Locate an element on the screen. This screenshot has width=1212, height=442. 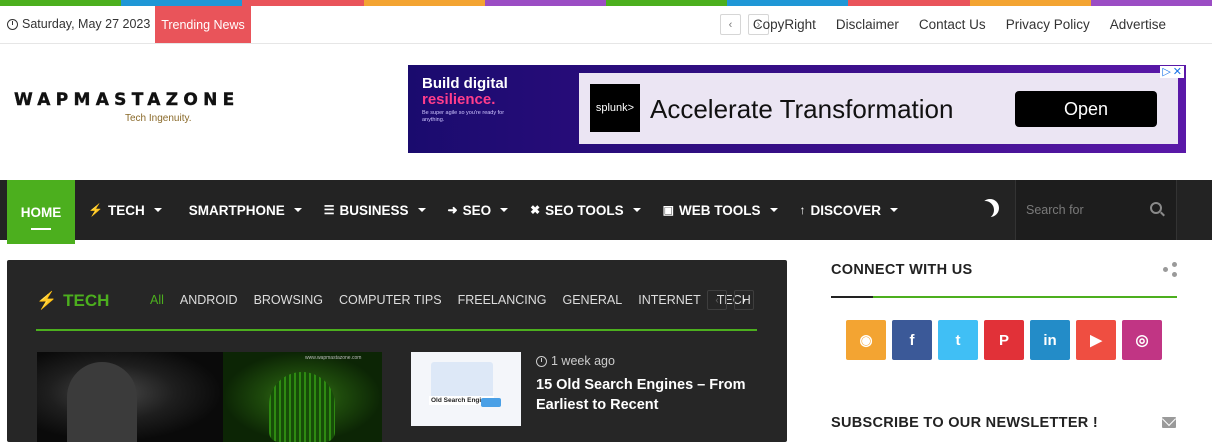
image-watermark: www.wapmastazone.com is located at coordinates (333, 358).